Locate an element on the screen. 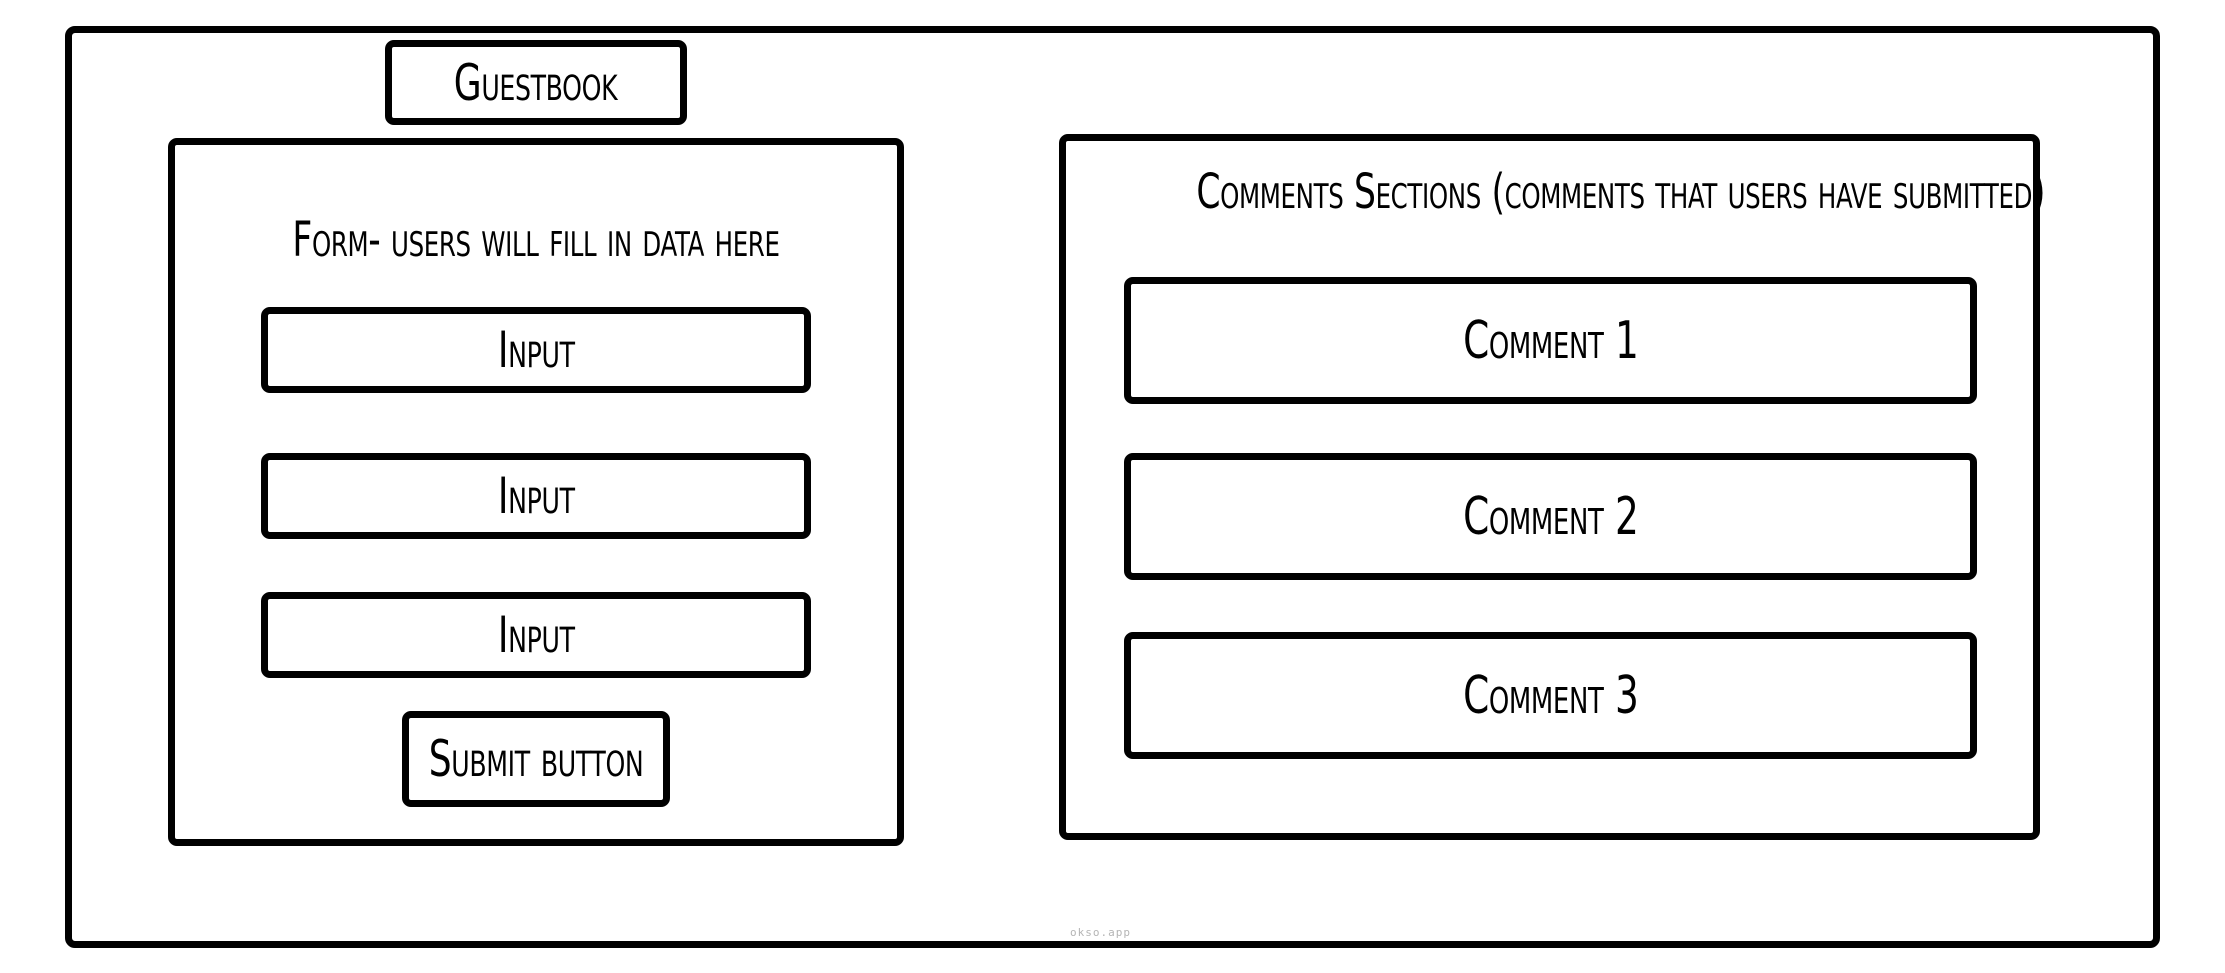 The height and width of the screenshot is (973, 2225). comment-item-3: Comment 3 is located at coordinates (1550, 695).